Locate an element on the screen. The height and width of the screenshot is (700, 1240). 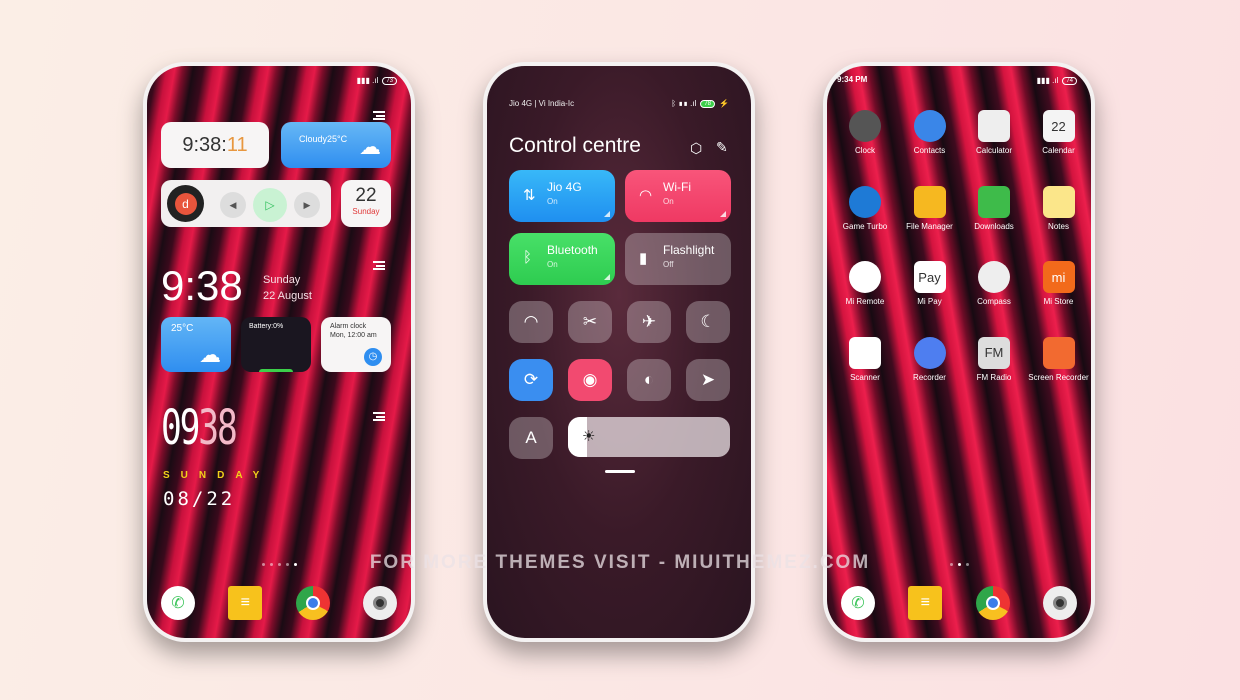
next-button: ▶ is located at coordinates (307, 205).